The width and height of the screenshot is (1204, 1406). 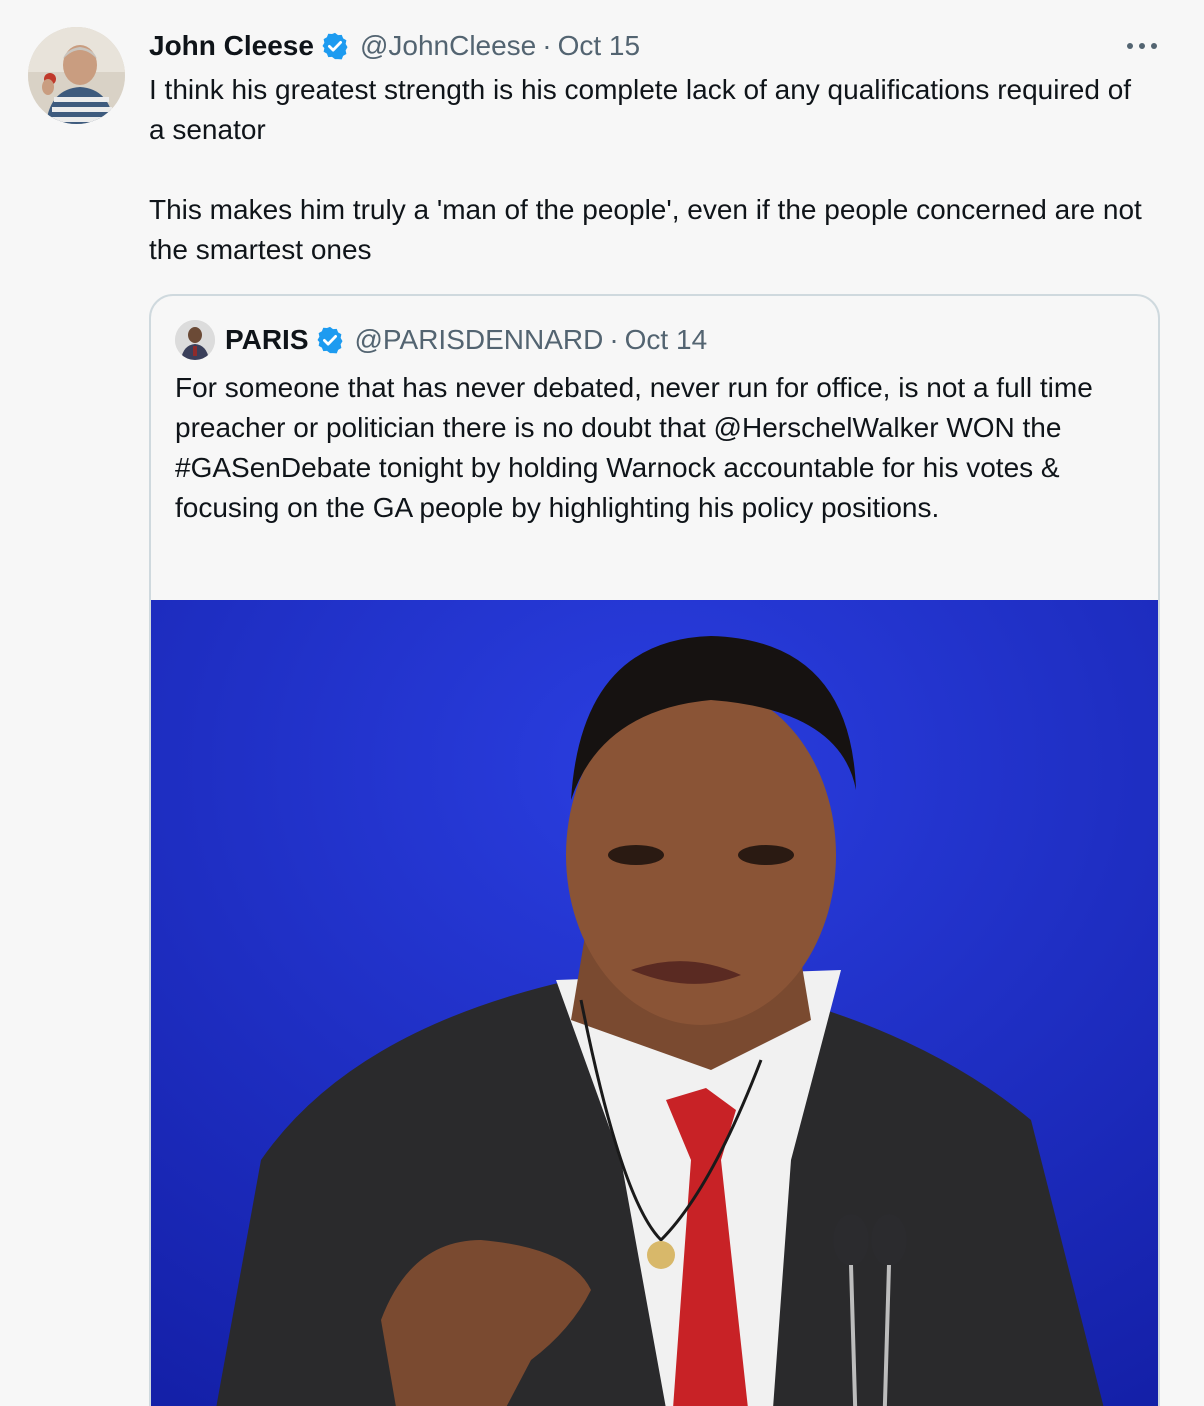 I want to click on quoted-author-handle: @PARISDENNARD, so click(x=479, y=340).